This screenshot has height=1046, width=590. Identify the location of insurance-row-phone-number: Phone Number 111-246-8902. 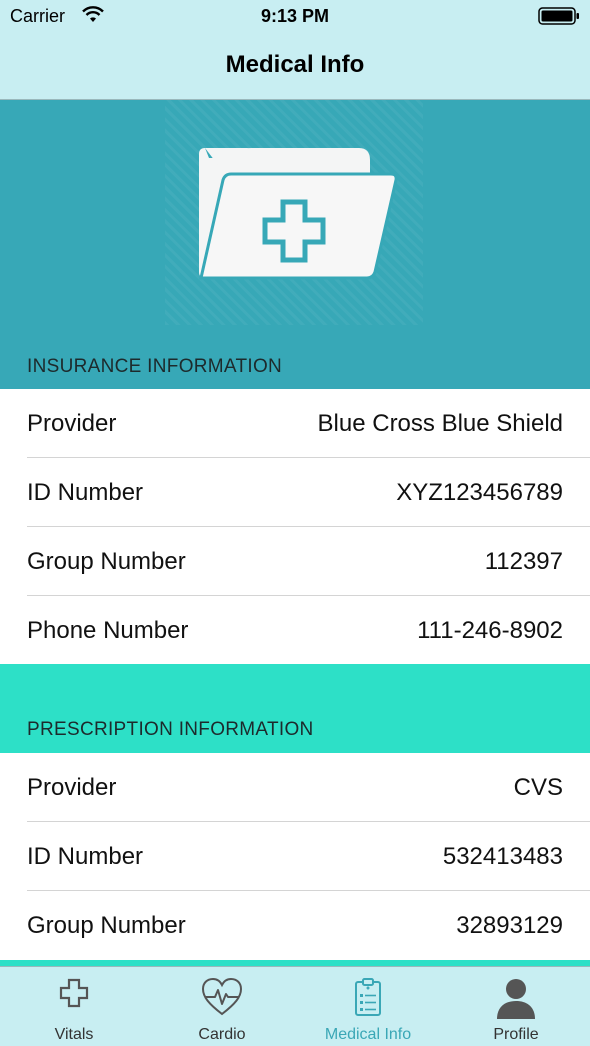
(295, 630).